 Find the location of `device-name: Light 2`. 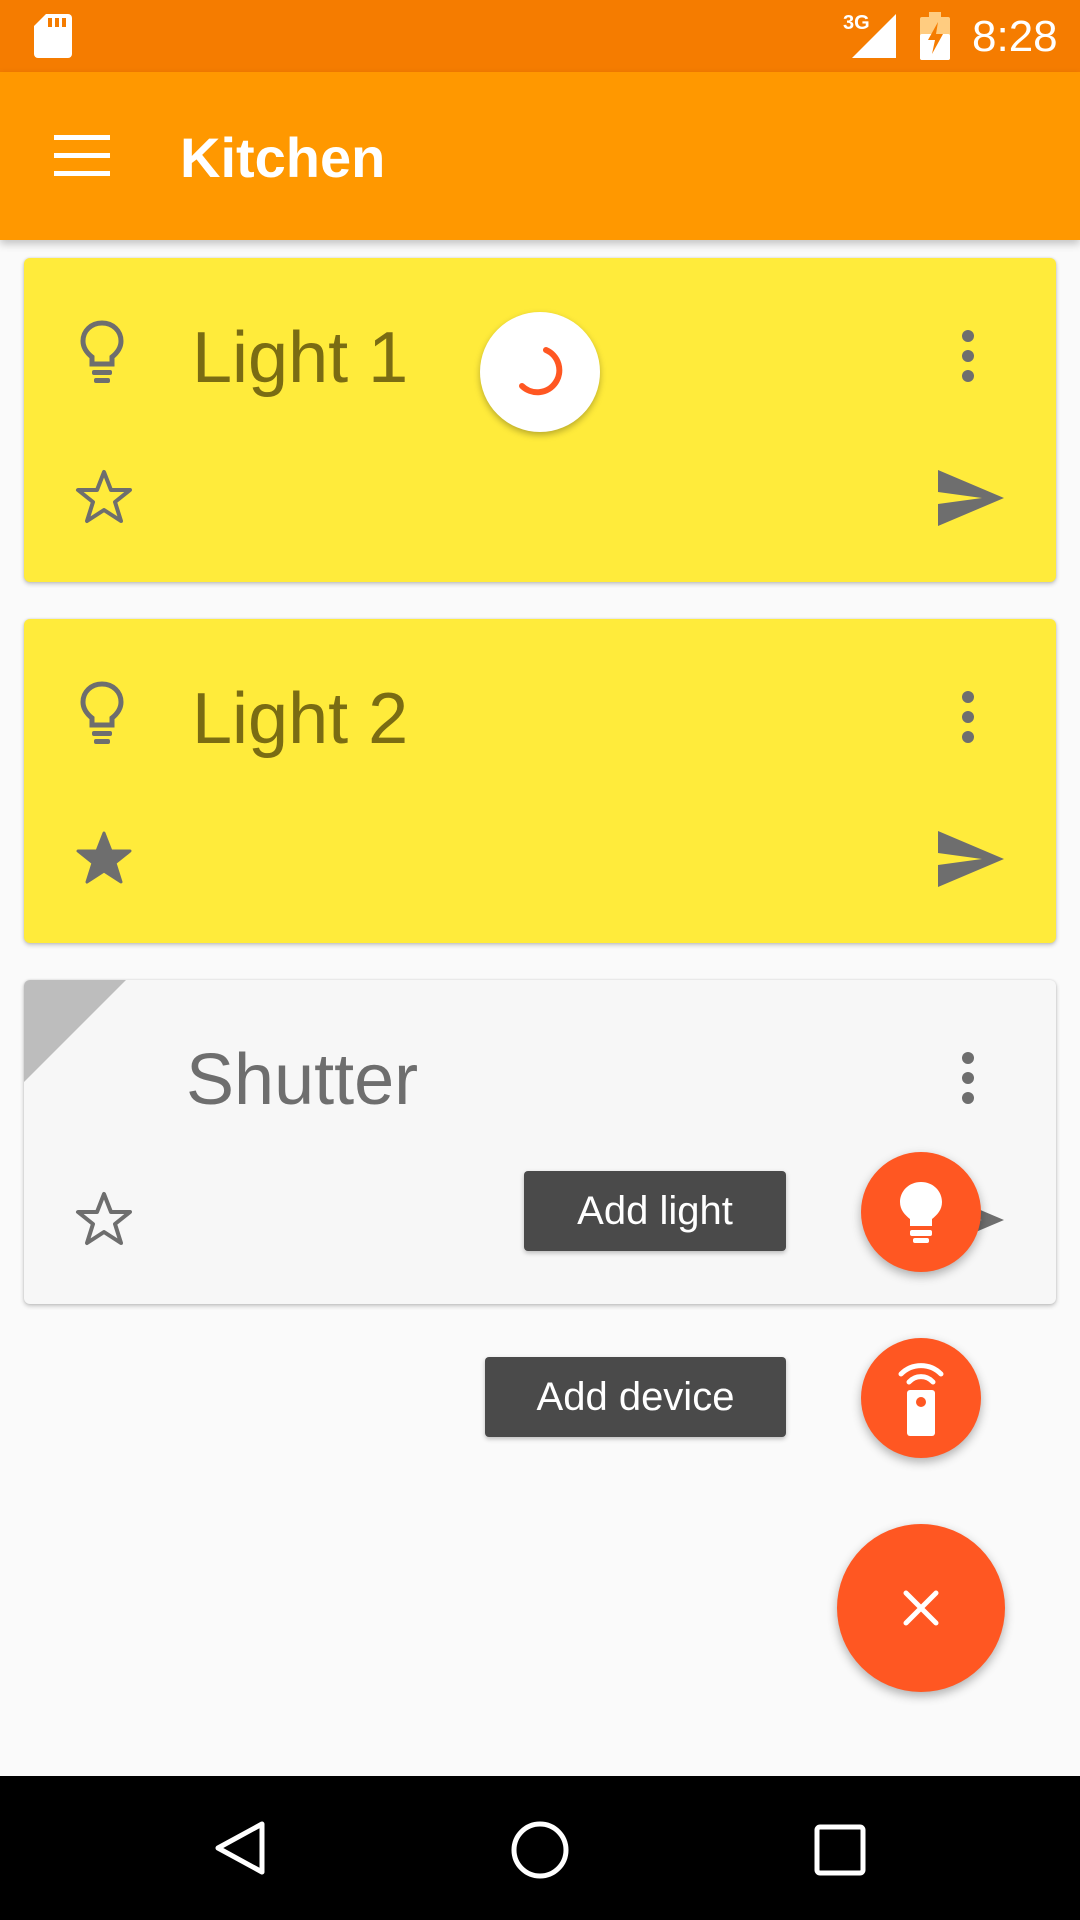

device-name: Light 2 is located at coordinates (300, 719).